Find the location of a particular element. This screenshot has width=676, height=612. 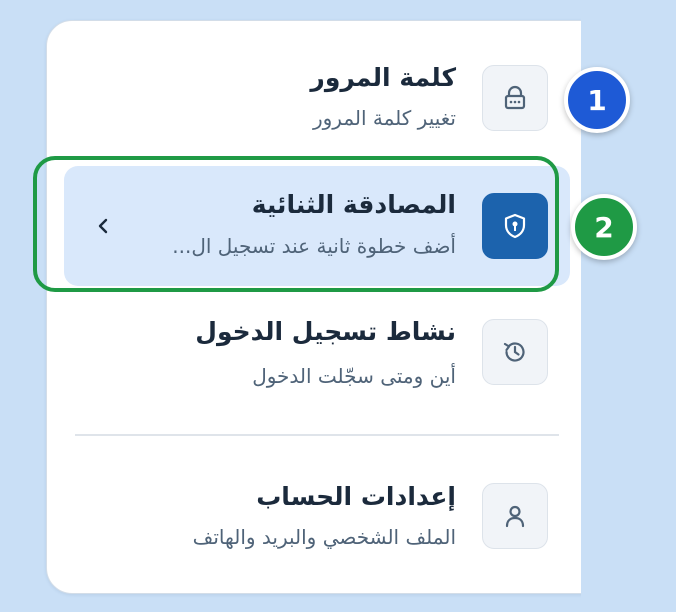

menu-item-title: كلمة المرور is located at coordinates (383, 77).